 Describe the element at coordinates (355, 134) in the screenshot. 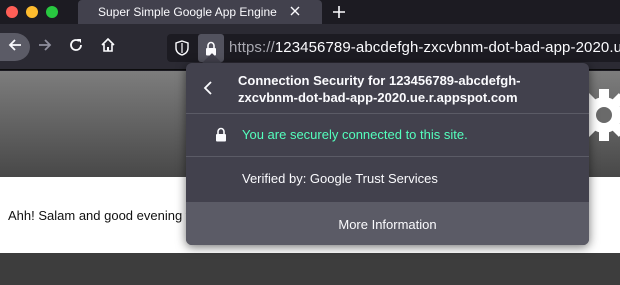

I see `secure-connection-message: You are securely connected to this site.` at that location.